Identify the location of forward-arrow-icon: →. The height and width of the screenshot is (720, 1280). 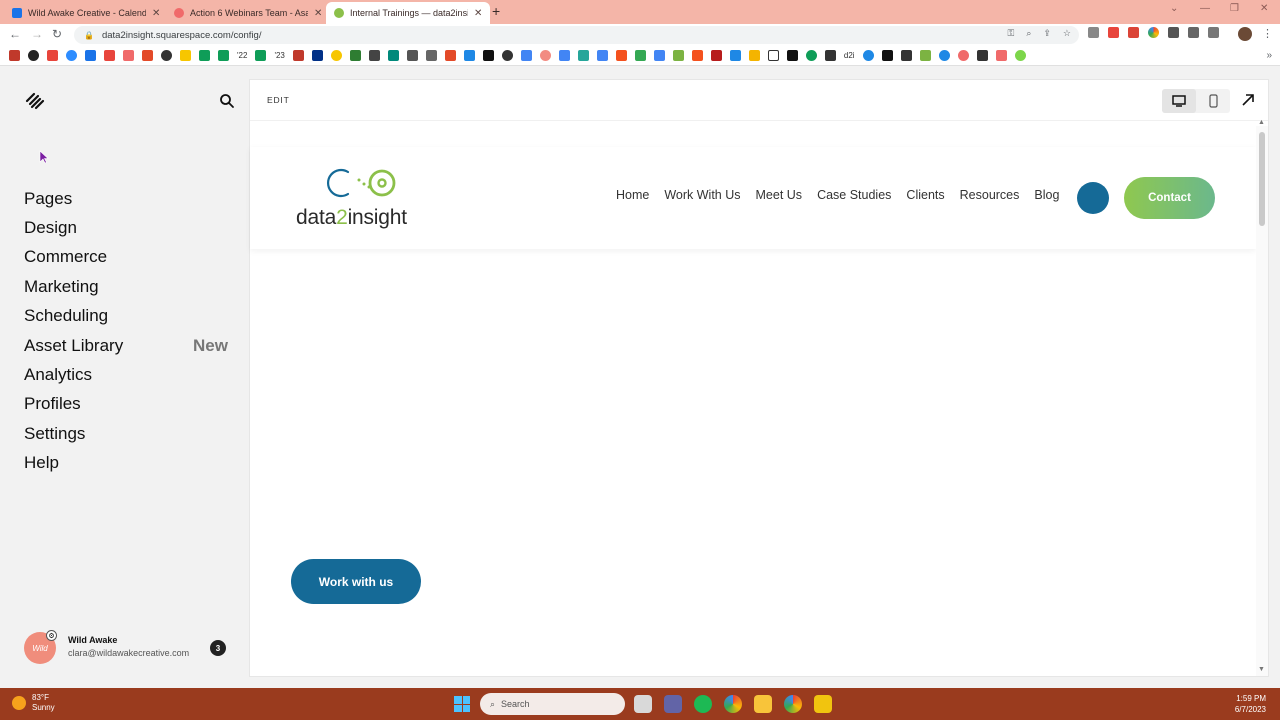
(37, 34).